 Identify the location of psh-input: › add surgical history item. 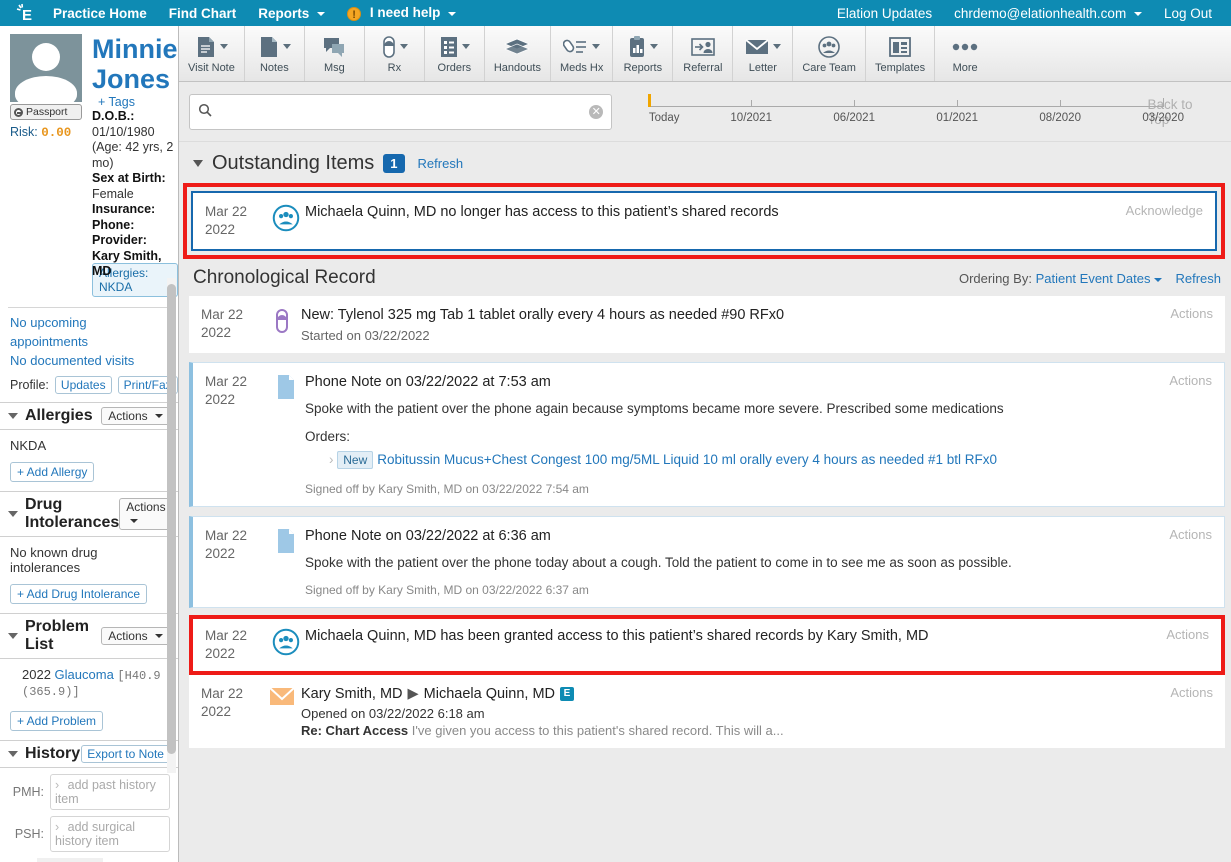
(110, 833).